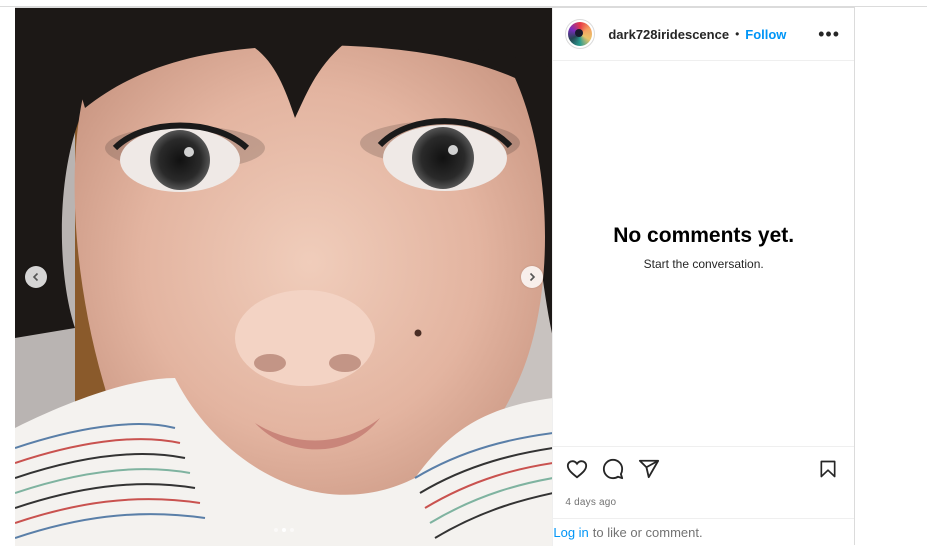 The image size is (927, 560). What do you see at coordinates (703, 264) in the screenshot?
I see `empty-comments-subtitle: Start the conversation.` at bounding box center [703, 264].